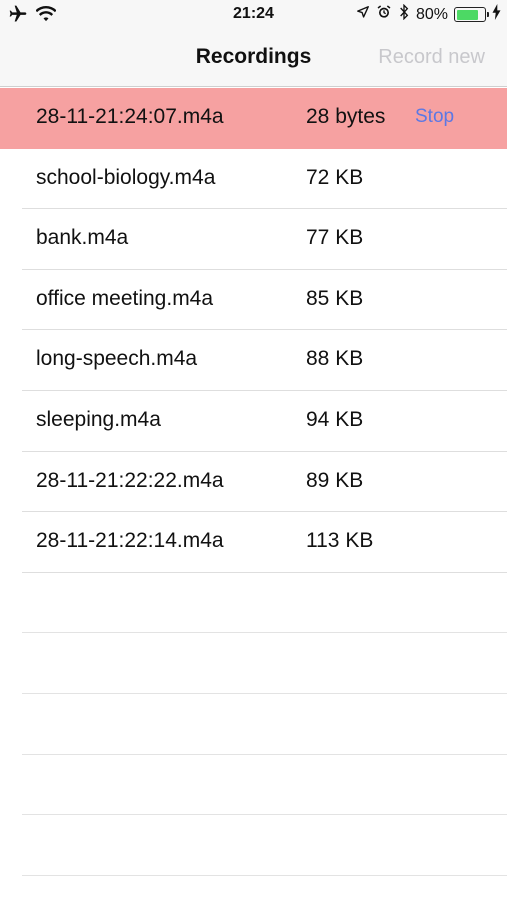  What do you see at coordinates (253, 58) in the screenshot?
I see `navigation-bar: Recordings Record new` at bounding box center [253, 58].